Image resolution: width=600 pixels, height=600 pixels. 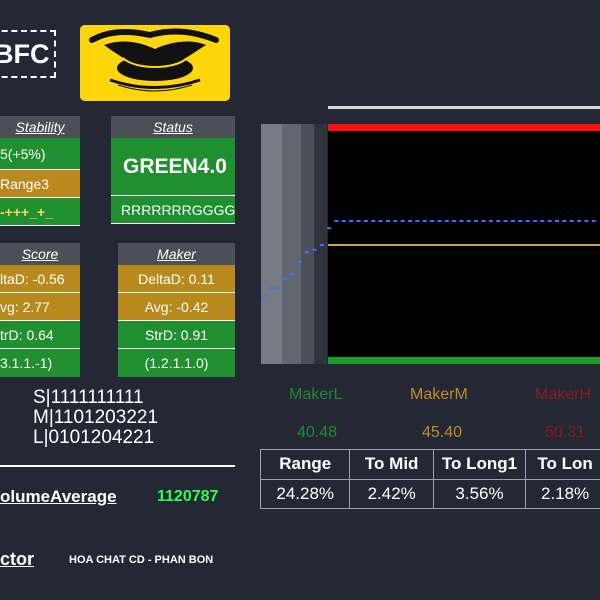 What do you see at coordinates (439, 394) in the screenshot?
I see `maker-mid-label: MakerM` at bounding box center [439, 394].